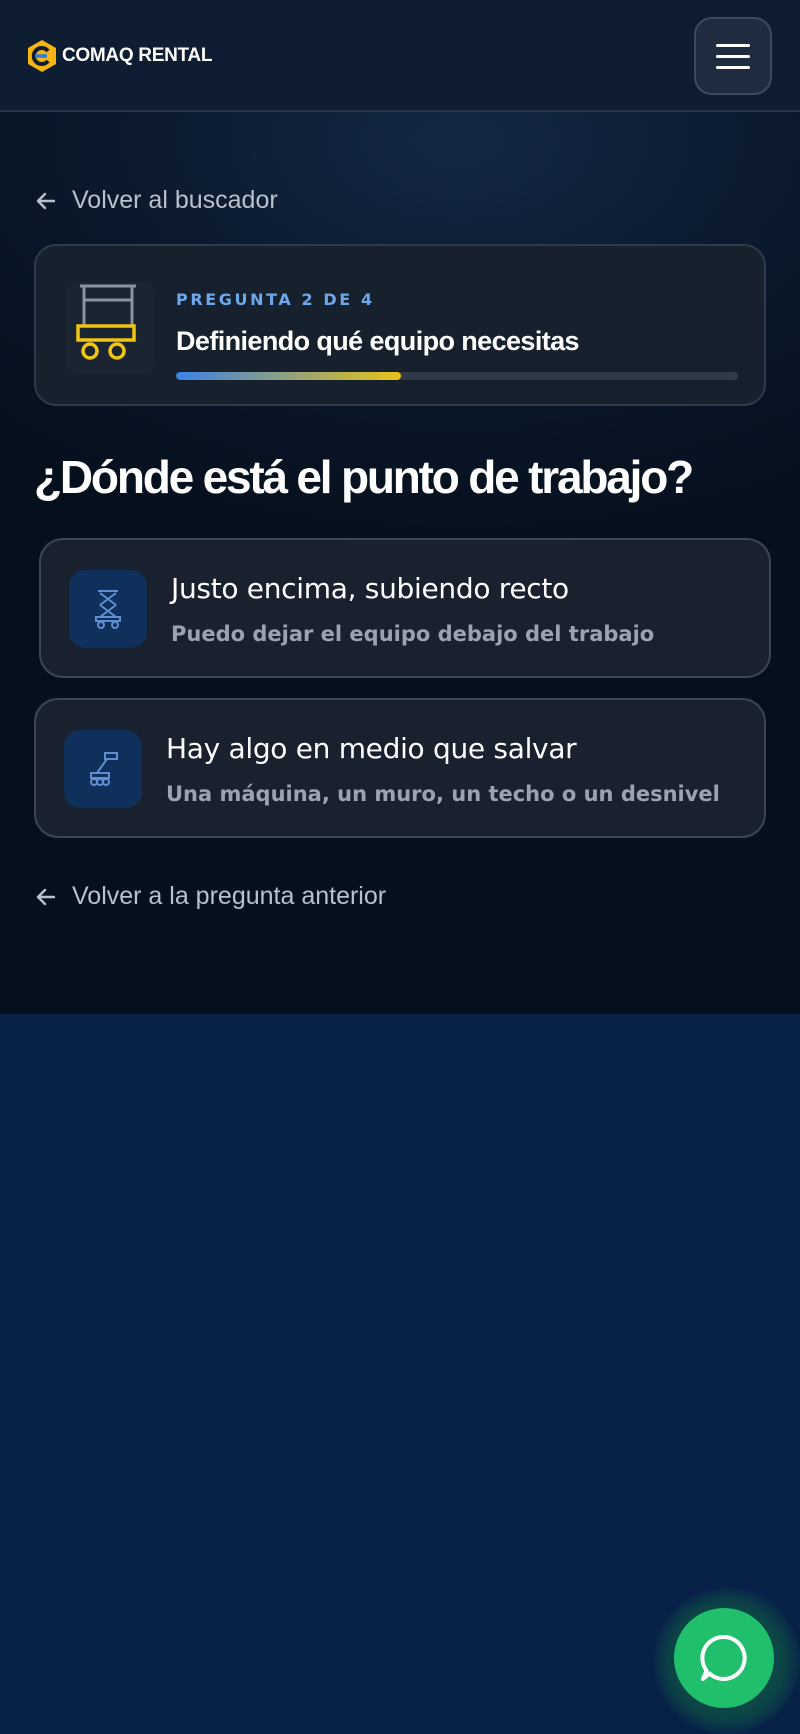 The height and width of the screenshot is (1734, 800). I want to click on brand-name: COMAQ RENTAL, so click(137, 55).